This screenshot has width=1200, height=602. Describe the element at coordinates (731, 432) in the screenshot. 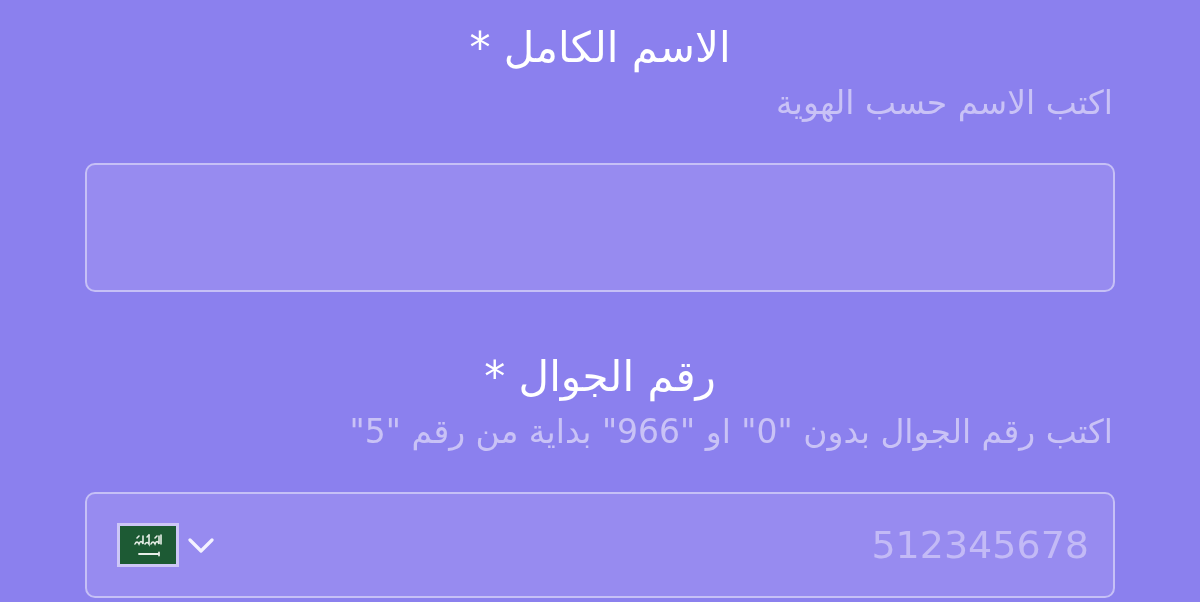

I see `field-hint: اكتب رقم الجوال بدون "0" او "966" بداية من رقم "5"` at that location.